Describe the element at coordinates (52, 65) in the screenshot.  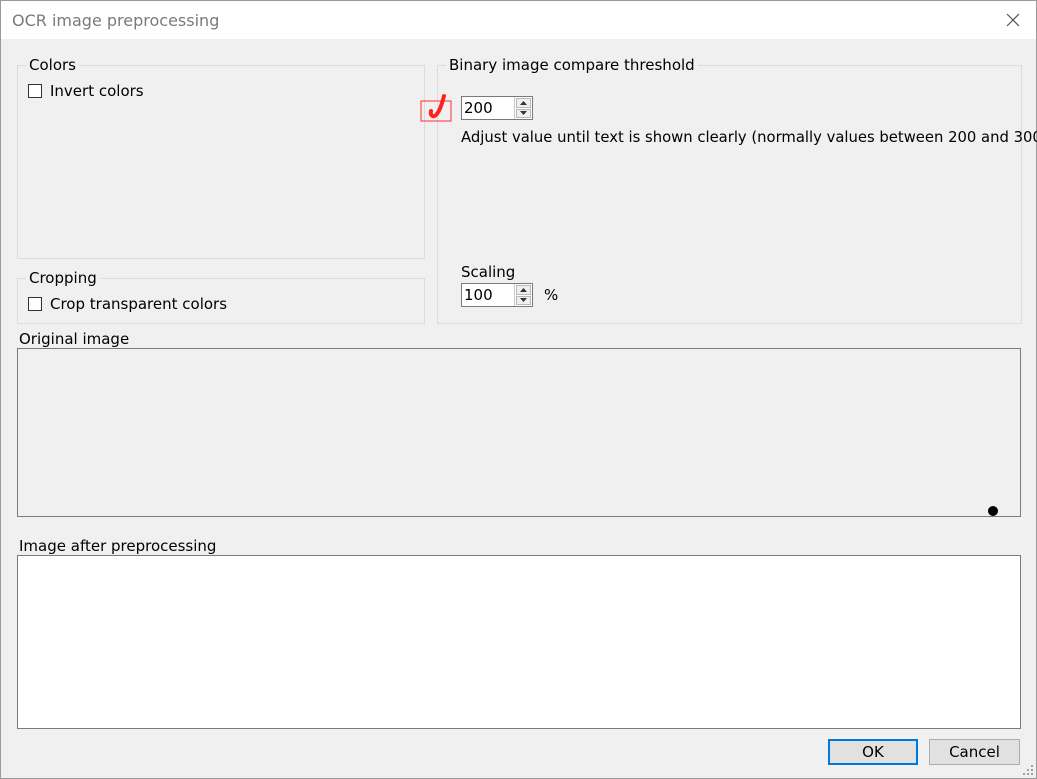
I see `colors-group-legend: Colors` at that location.